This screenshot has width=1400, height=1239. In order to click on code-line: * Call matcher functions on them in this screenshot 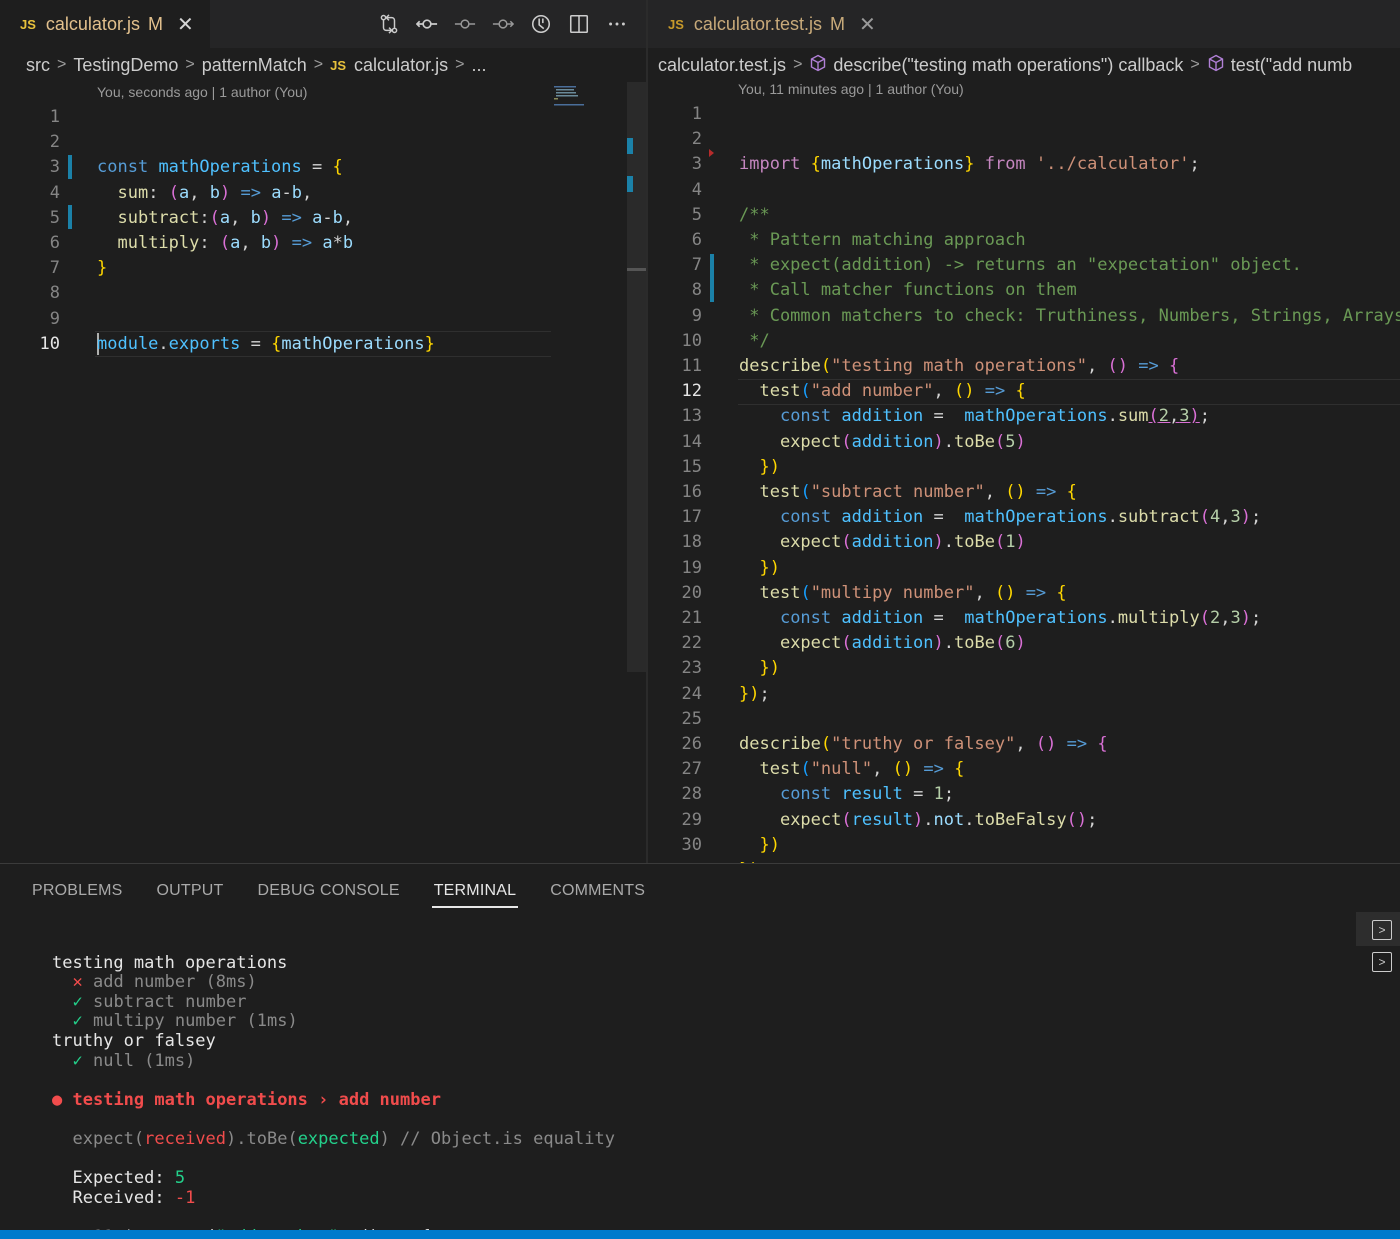, I will do `click(908, 290)`.